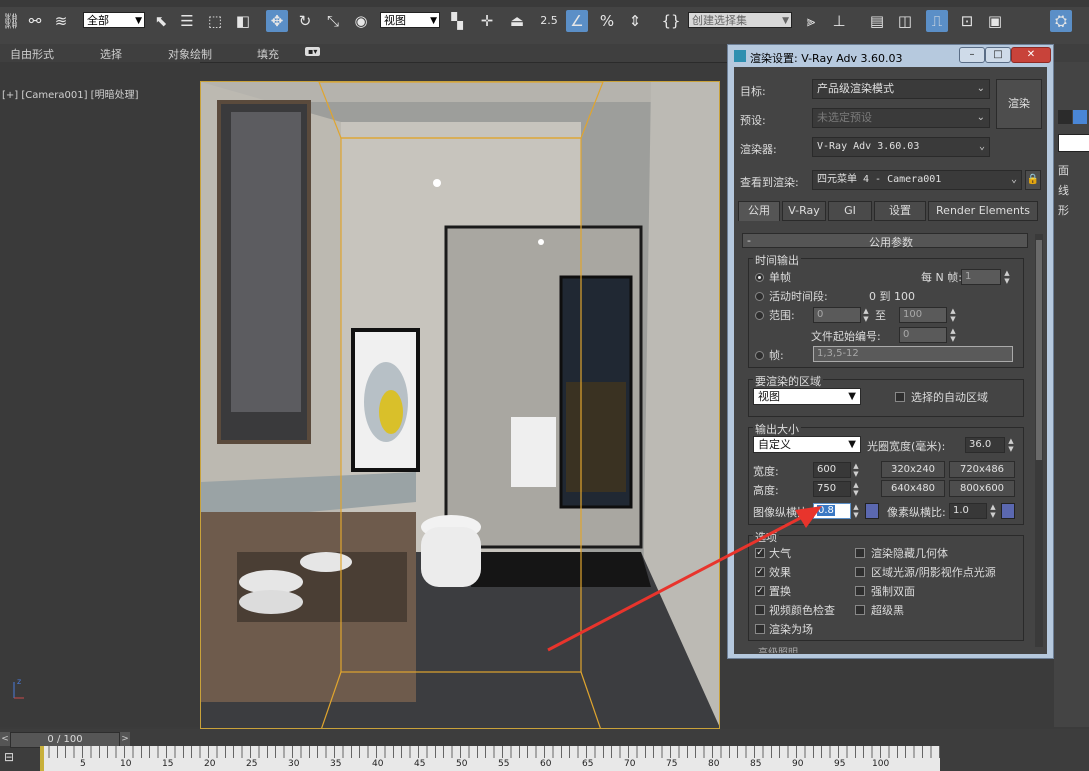  I want to click on area-to-render-group: 要渲染的区域 视图 ▼ 选择的自动区域, so click(886, 395).